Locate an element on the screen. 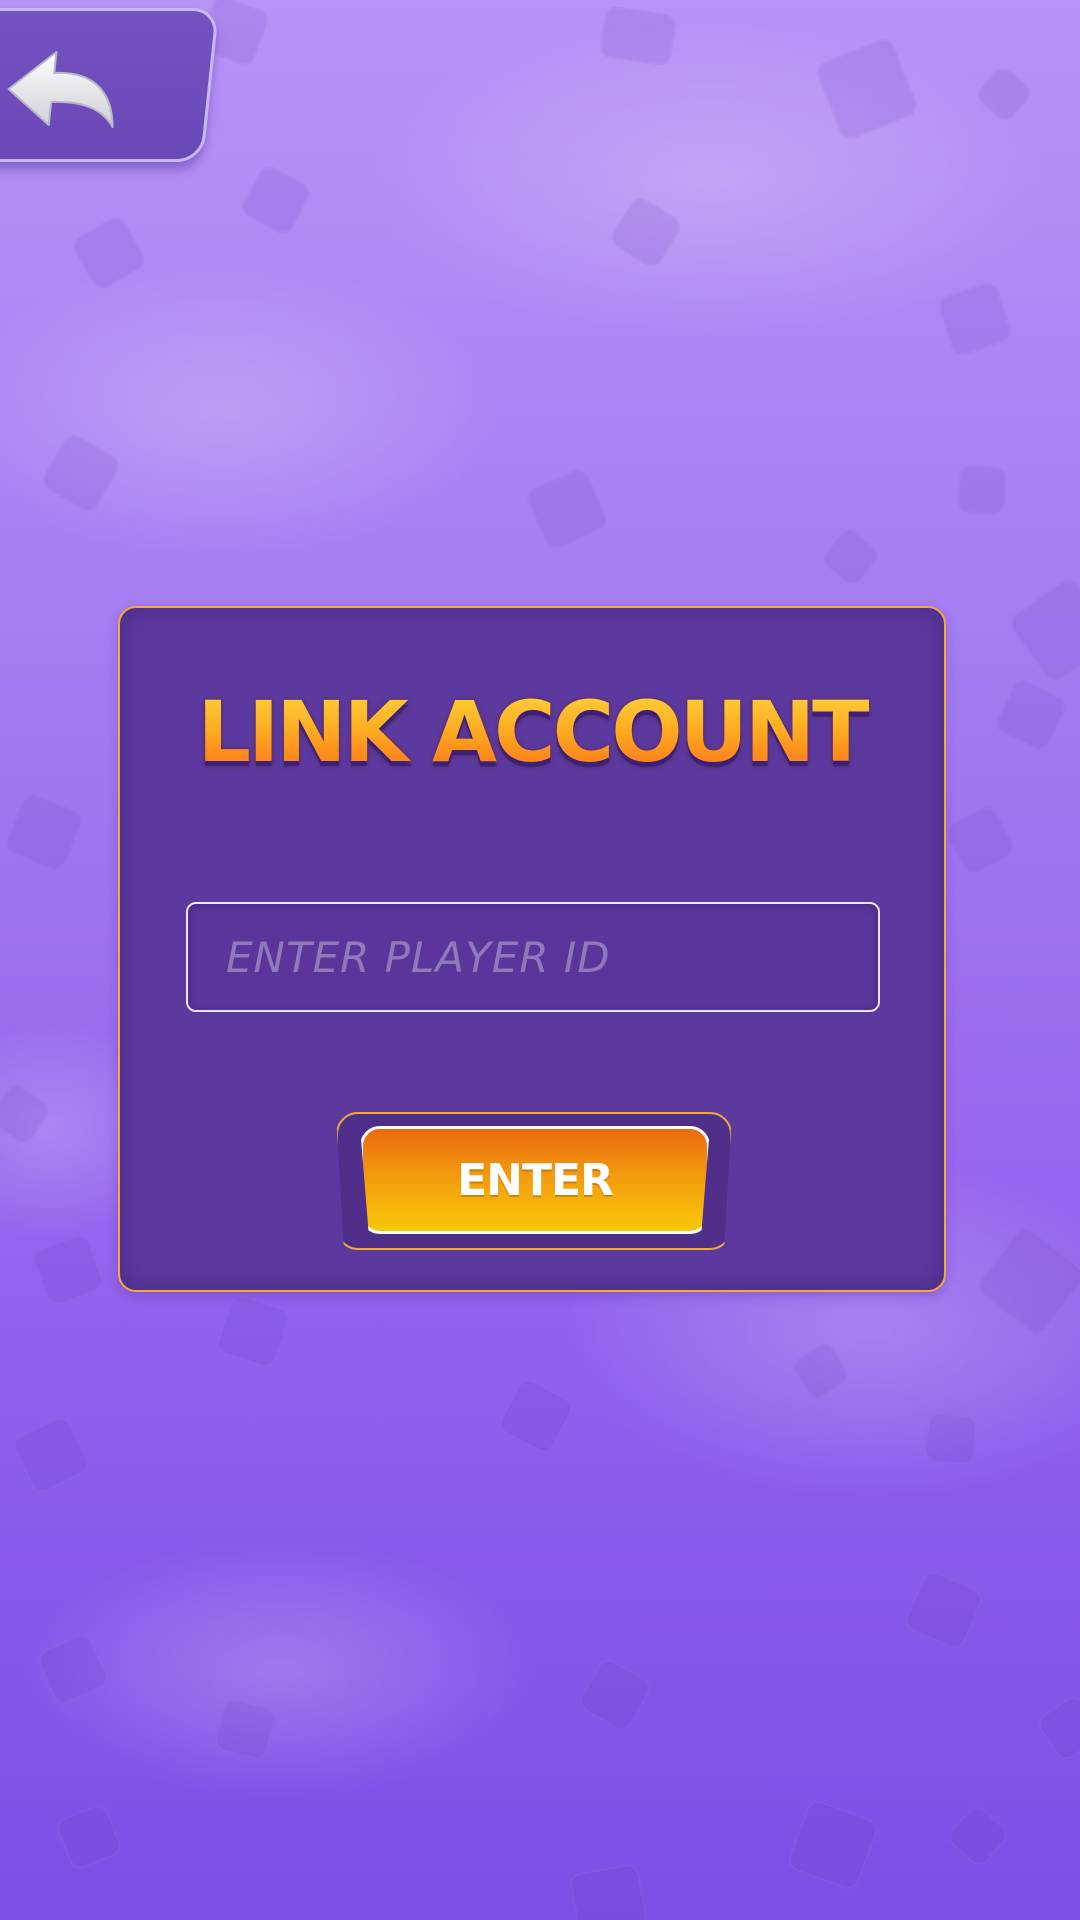 This screenshot has height=1920, width=1080. player-id-input is located at coordinates (533, 957).